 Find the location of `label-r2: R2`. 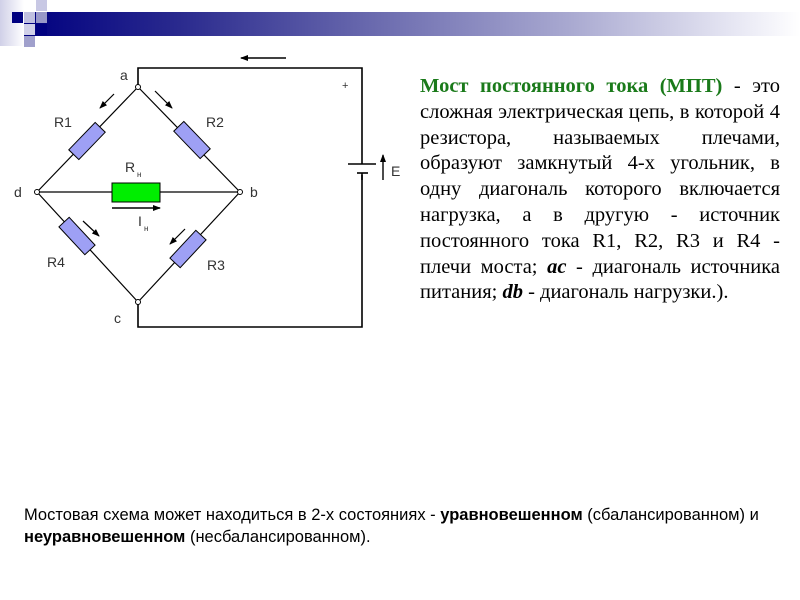

label-r2: R2 is located at coordinates (215, 122).